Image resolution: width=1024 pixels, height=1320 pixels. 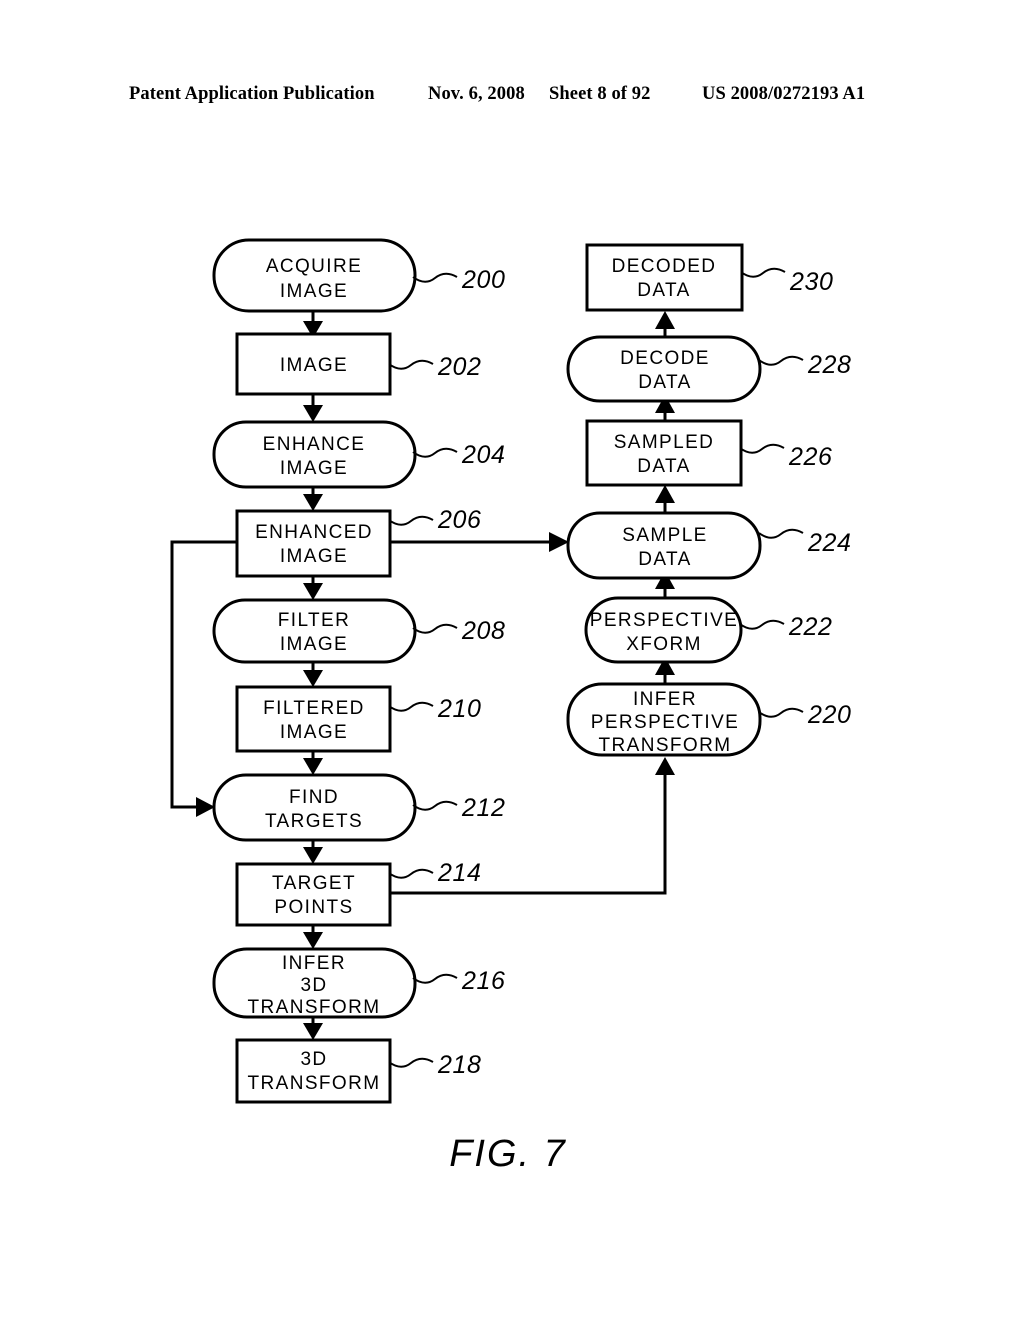 I want to click on node-acquire-image-line-1: IMAGE, so click(x=314, y=291).